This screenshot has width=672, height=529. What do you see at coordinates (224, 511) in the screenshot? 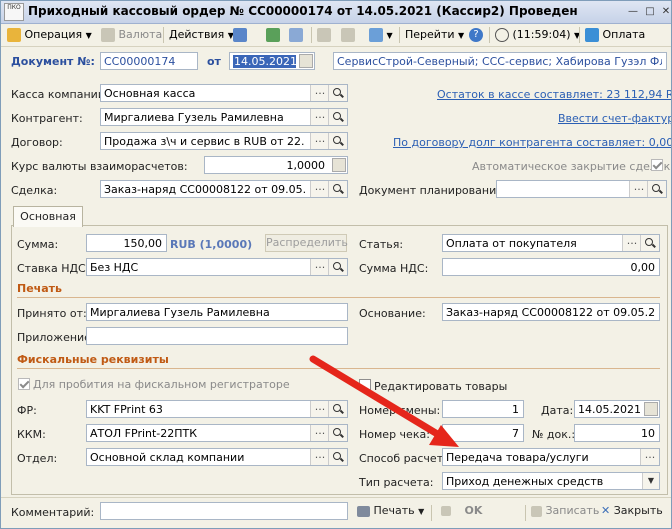
I see `comment-field` at bounding box center [224, 511].